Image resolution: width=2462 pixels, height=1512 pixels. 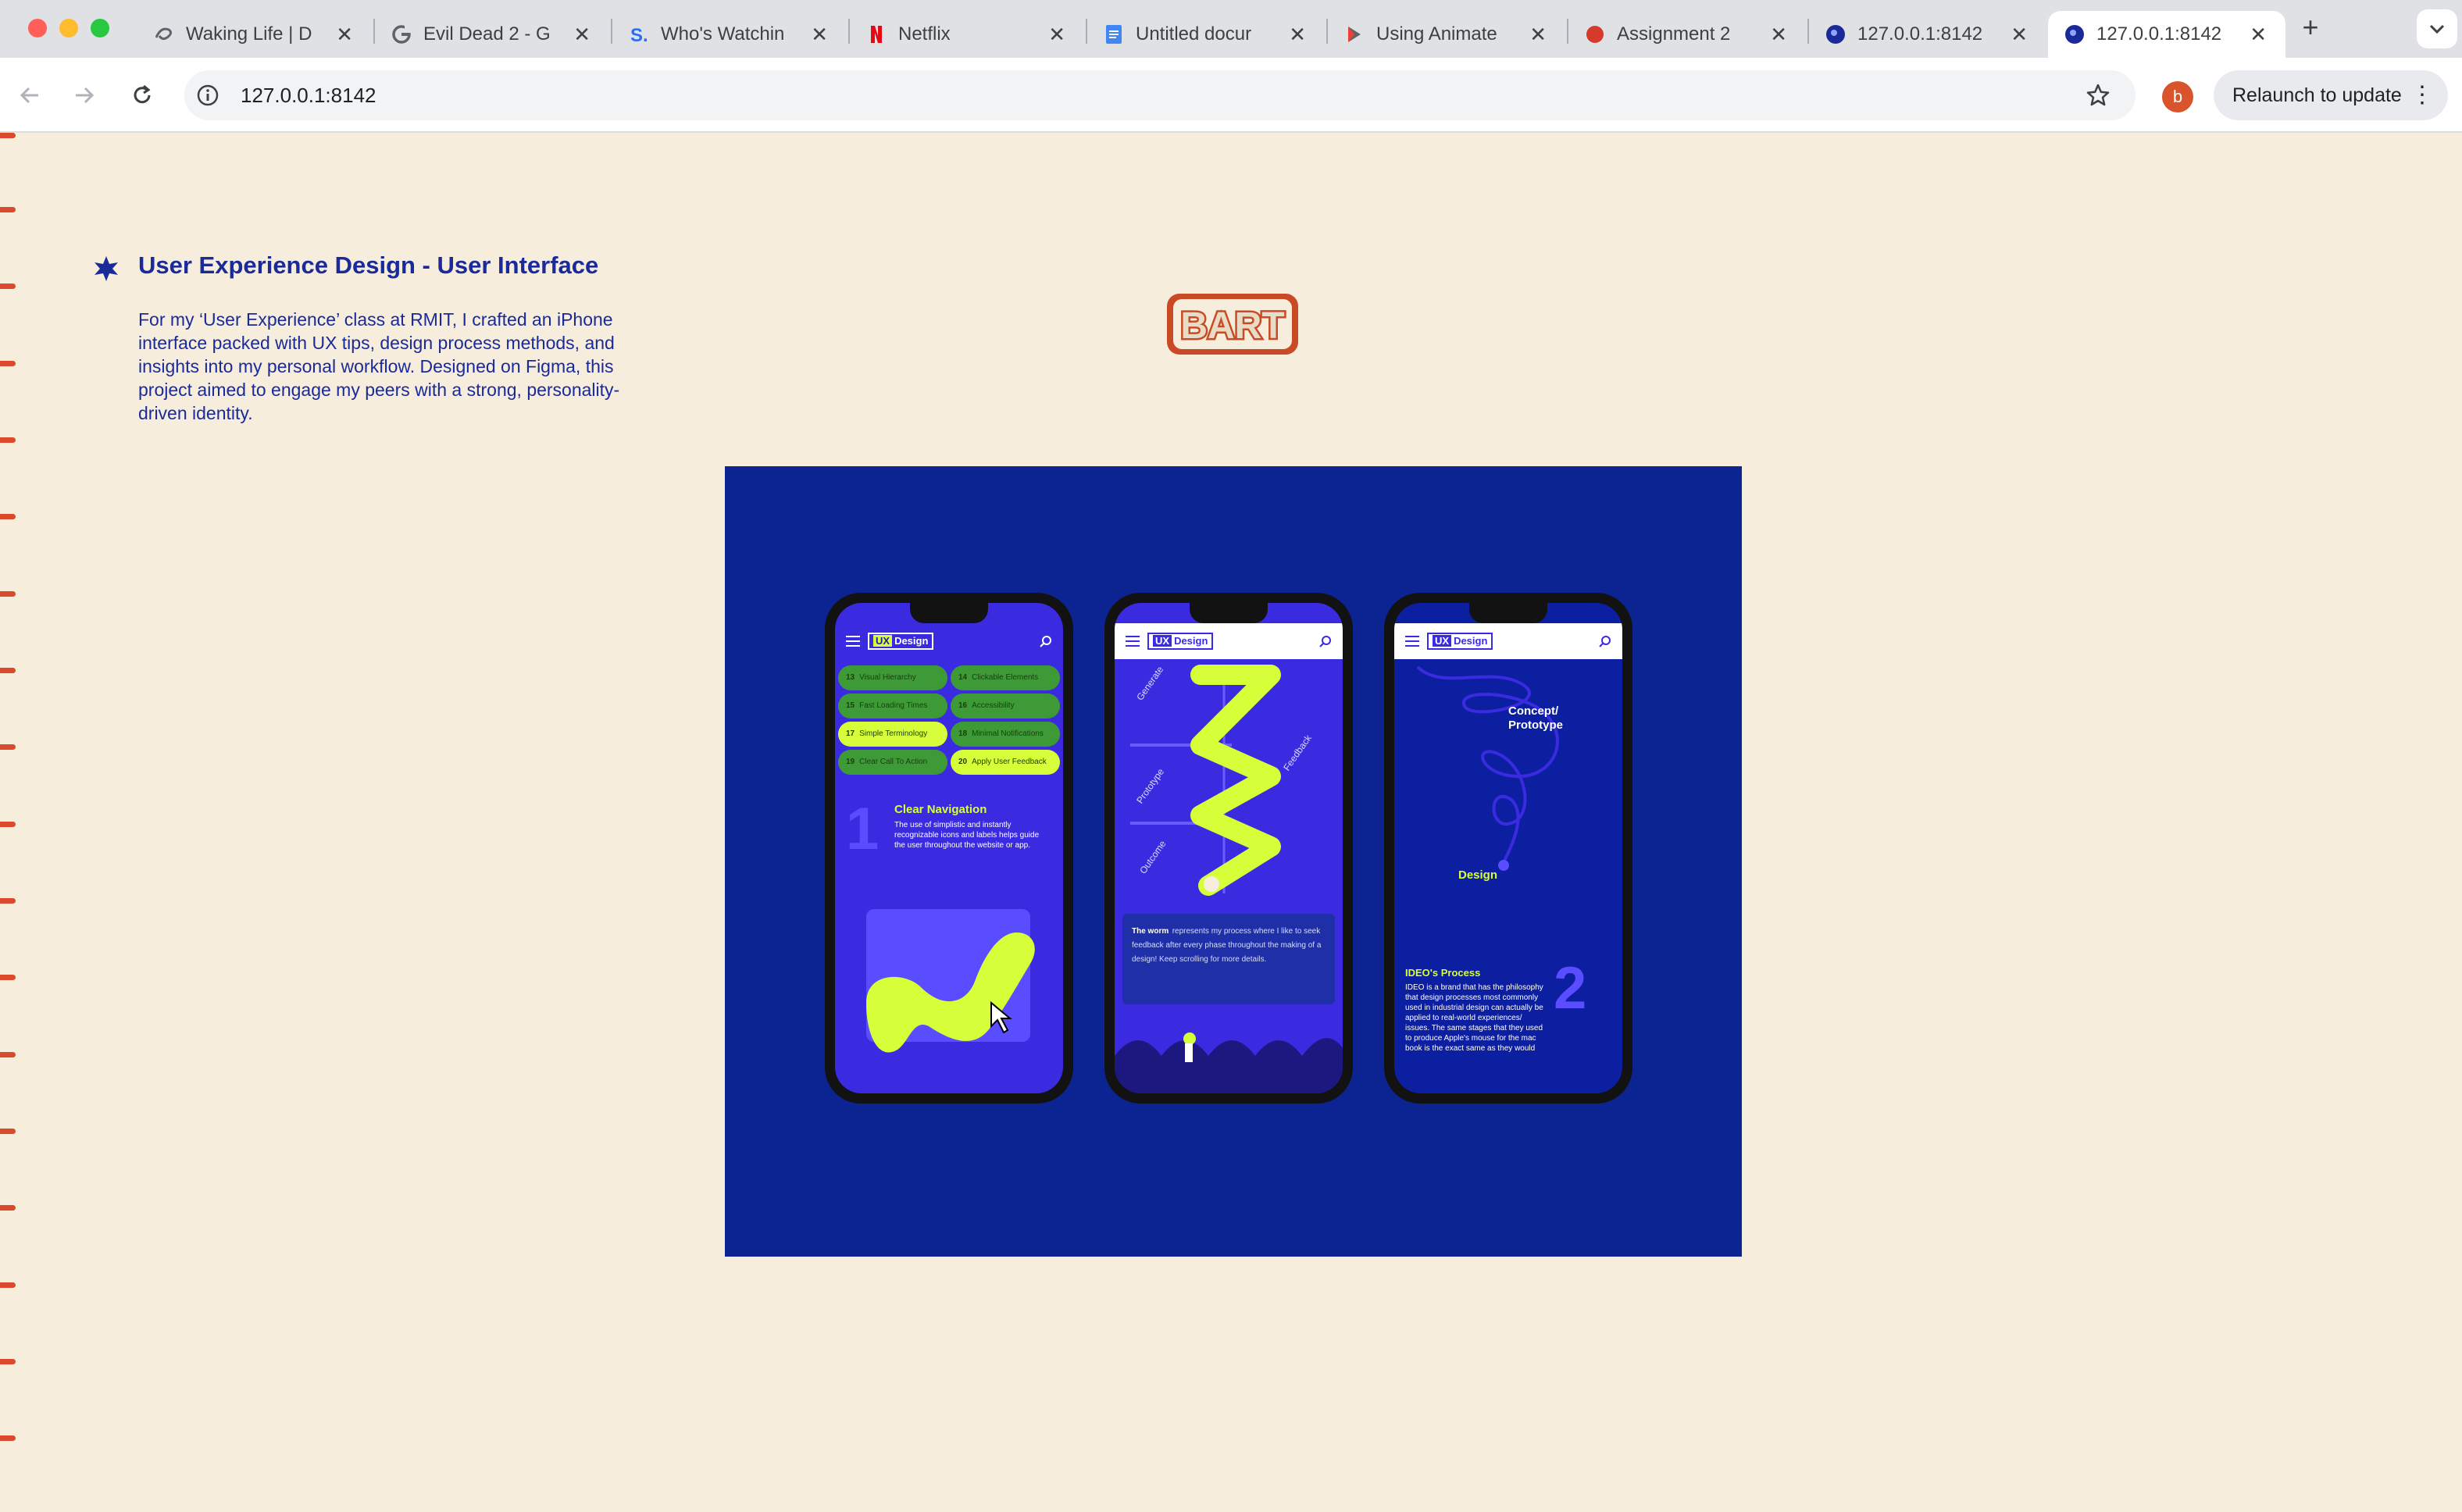 I want to click on card-bold-text: The worm, so click(x=1150, y=931).